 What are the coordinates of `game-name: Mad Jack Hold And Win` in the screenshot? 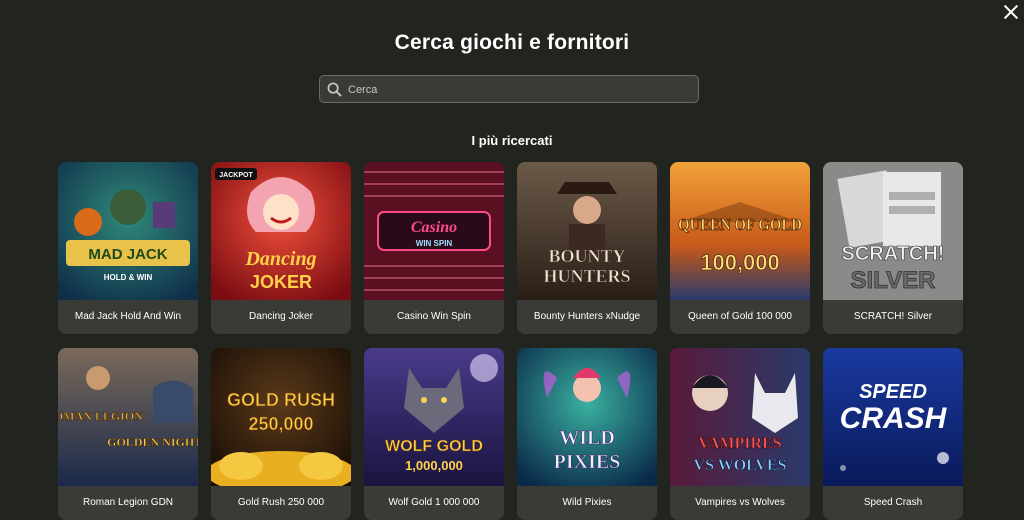 It's located at (128, 316).